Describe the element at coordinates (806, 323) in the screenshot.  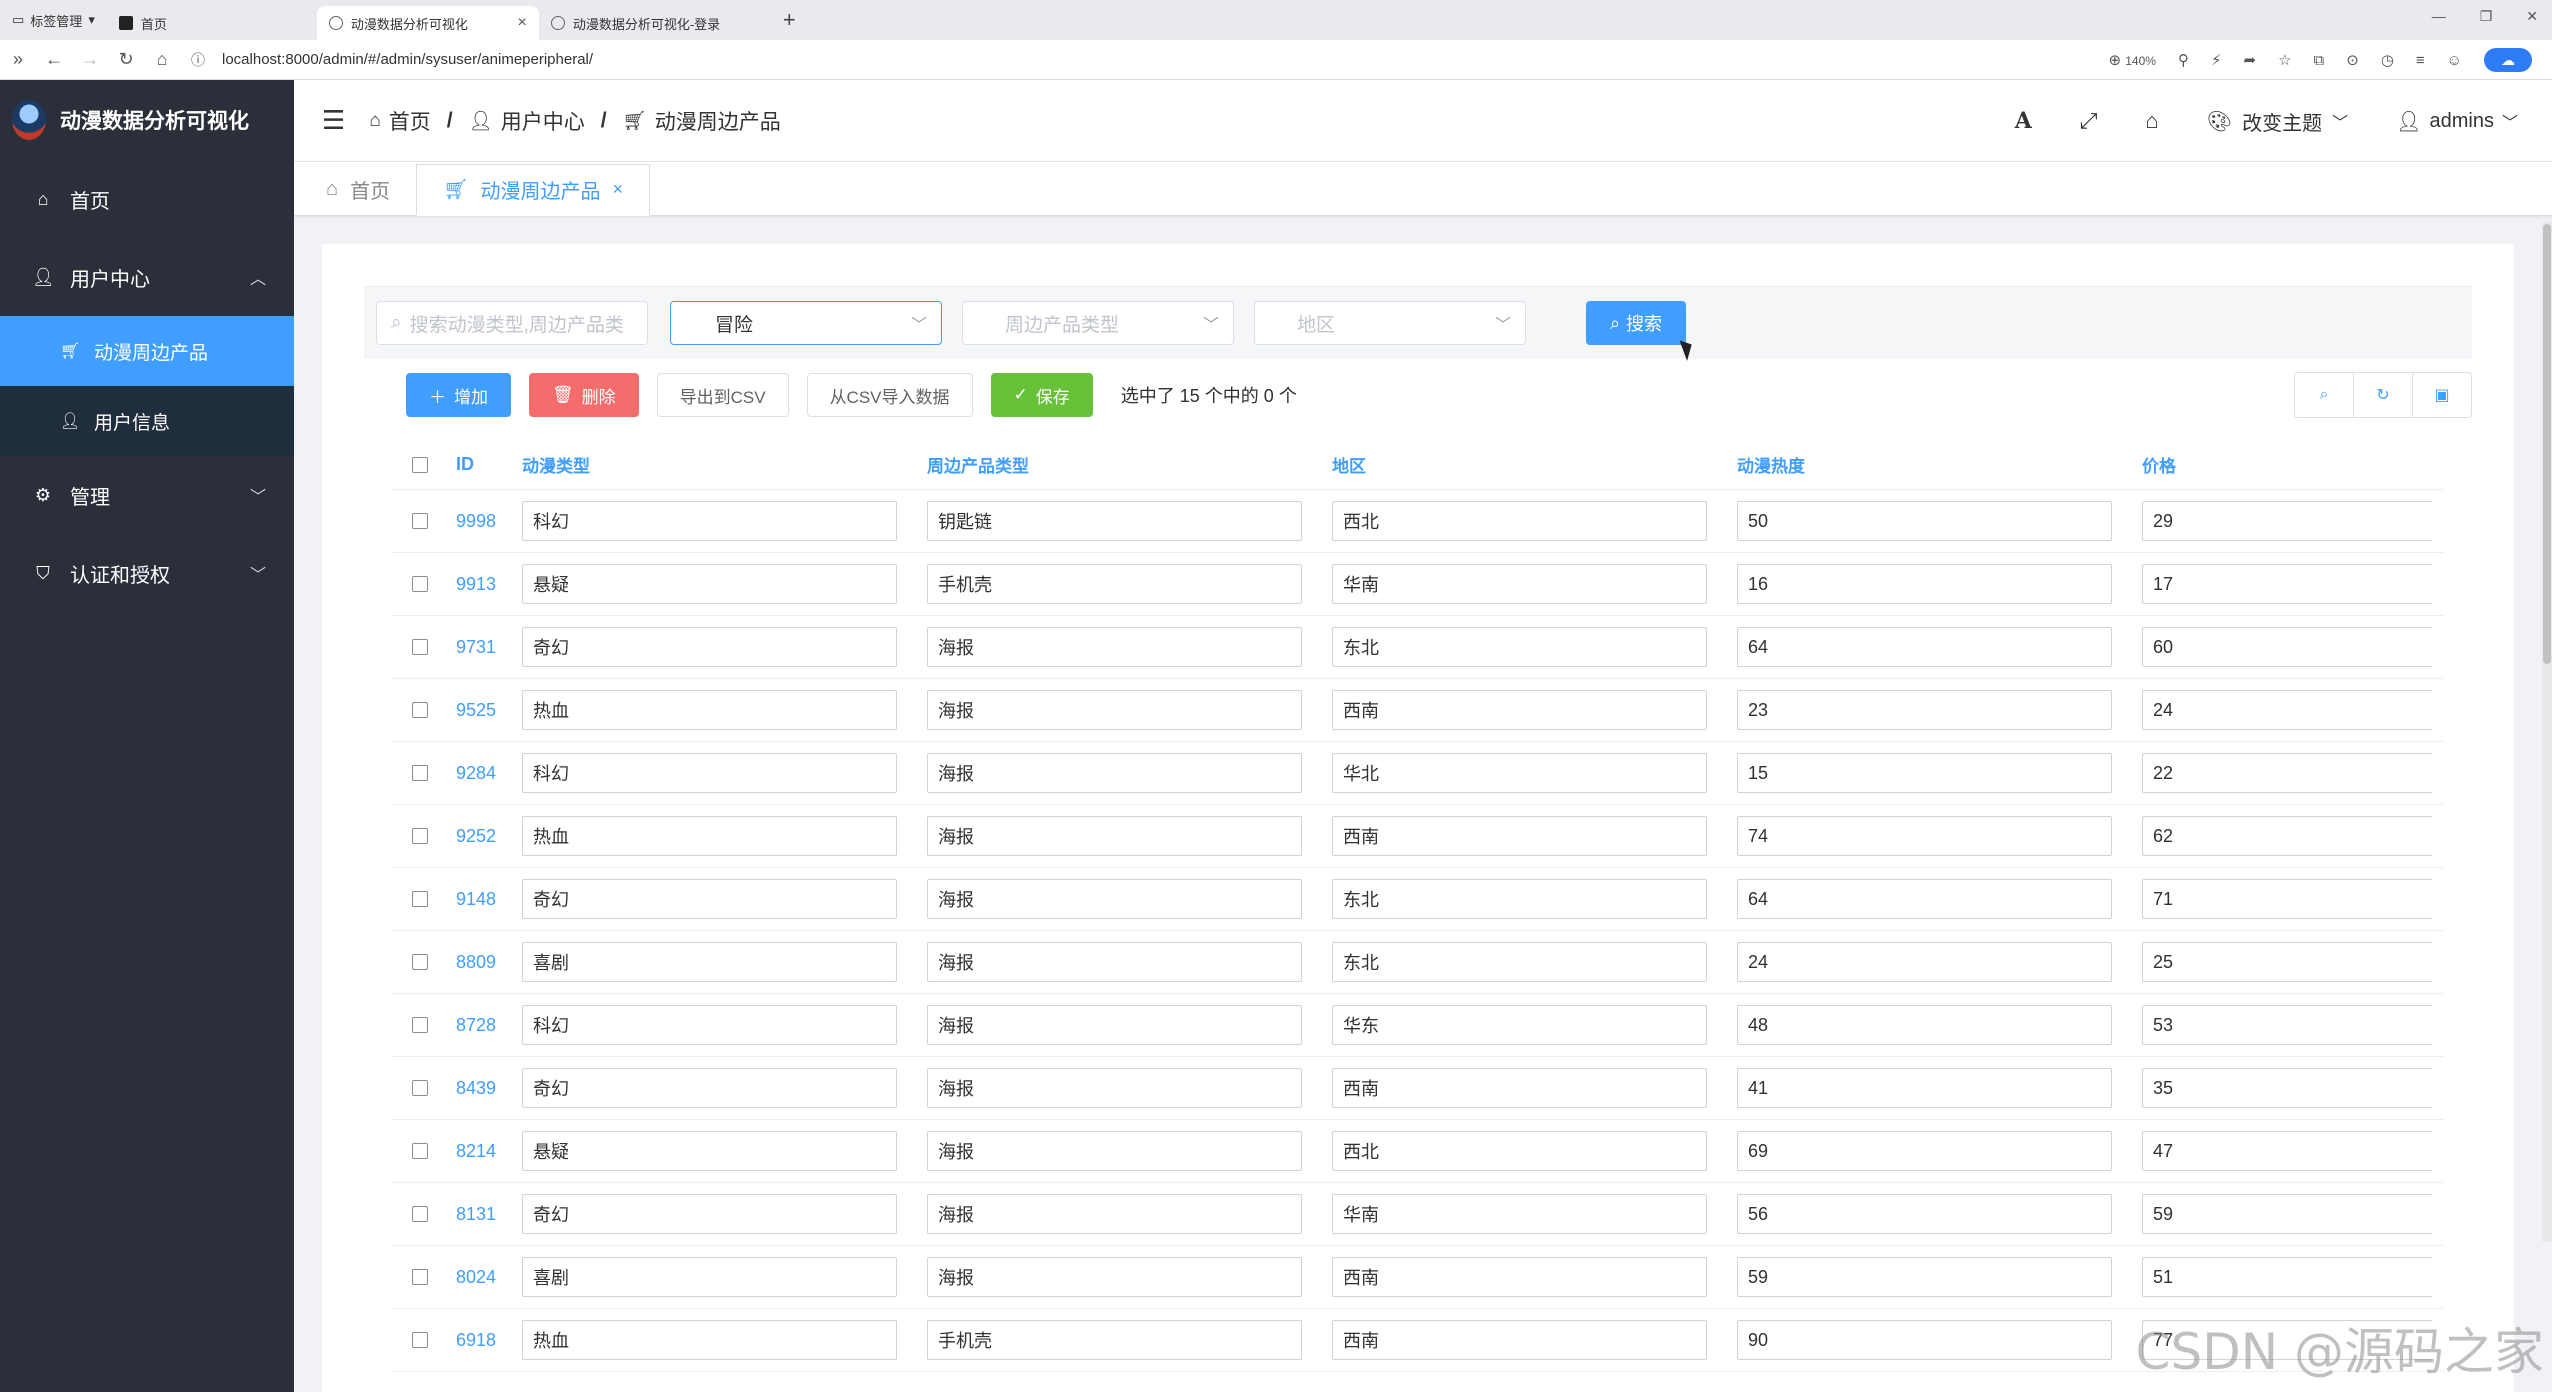
I see `anime-type-select: 冒险 ﹀` at that location.